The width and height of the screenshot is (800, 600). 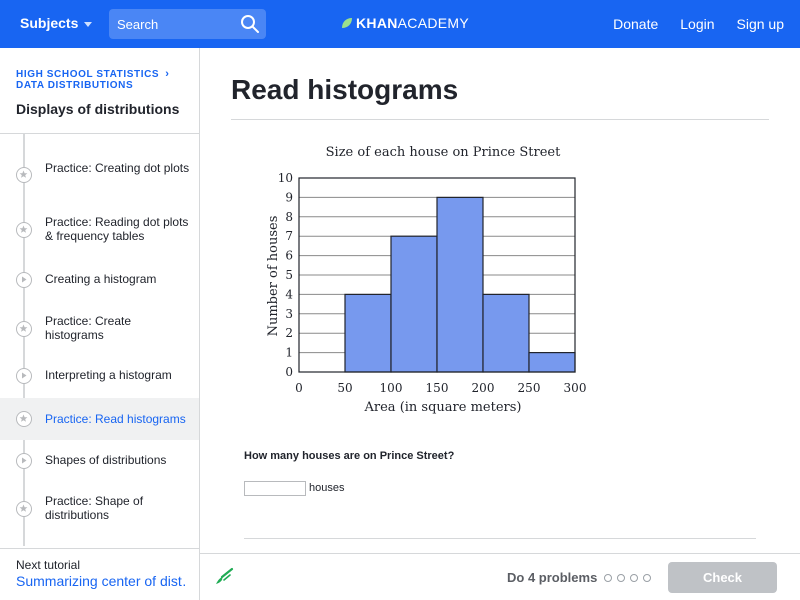 What do you see at coordinates (575, 388) in the screenshot?
I see `x-tick-label: 300` at bounding box center [575, 388].